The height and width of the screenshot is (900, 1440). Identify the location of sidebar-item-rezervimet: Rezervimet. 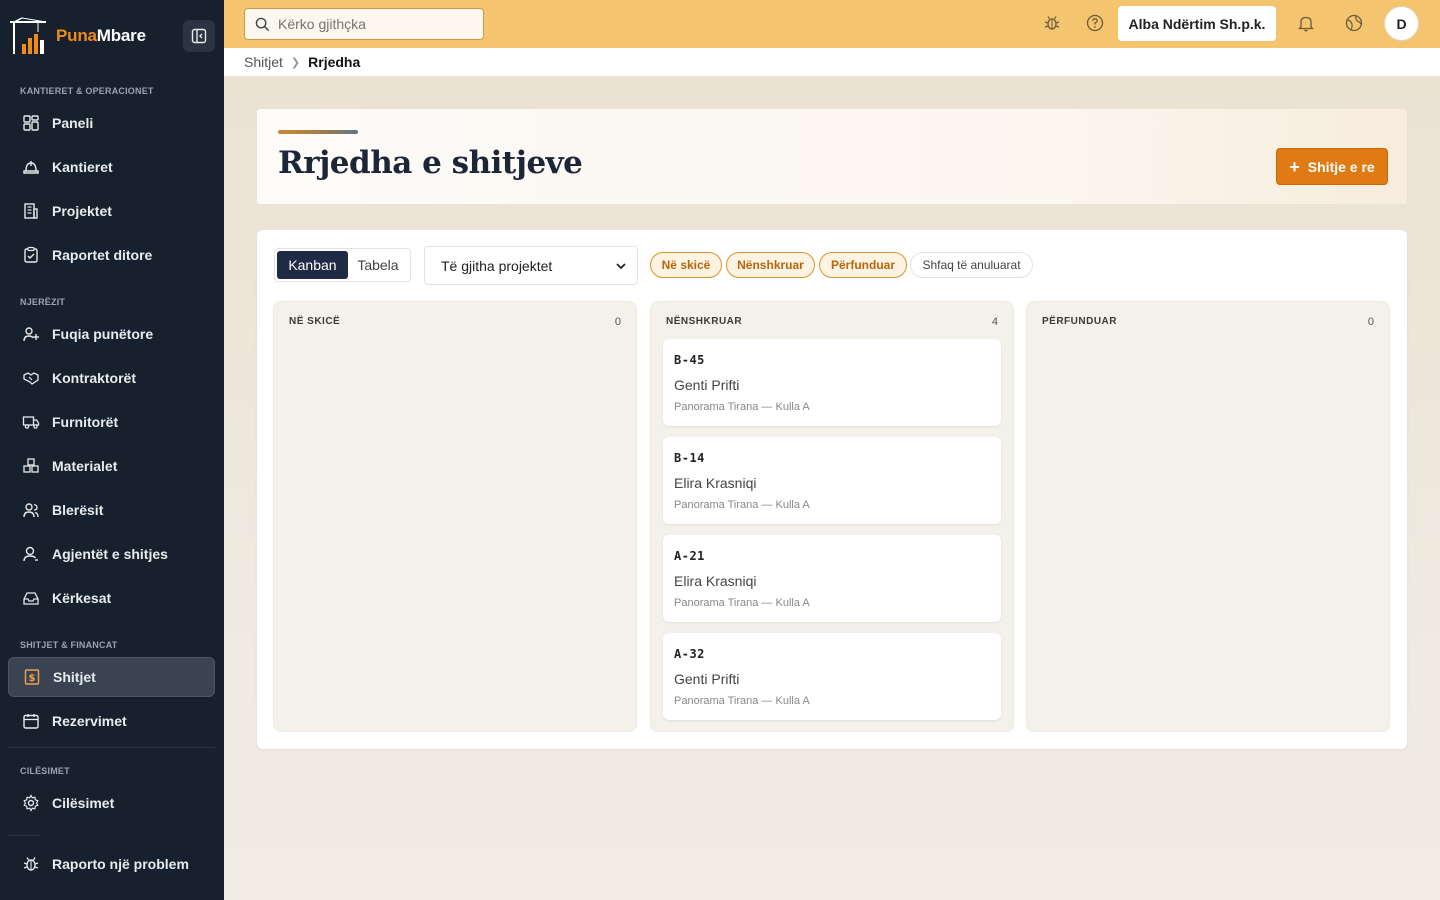
(111, 721).